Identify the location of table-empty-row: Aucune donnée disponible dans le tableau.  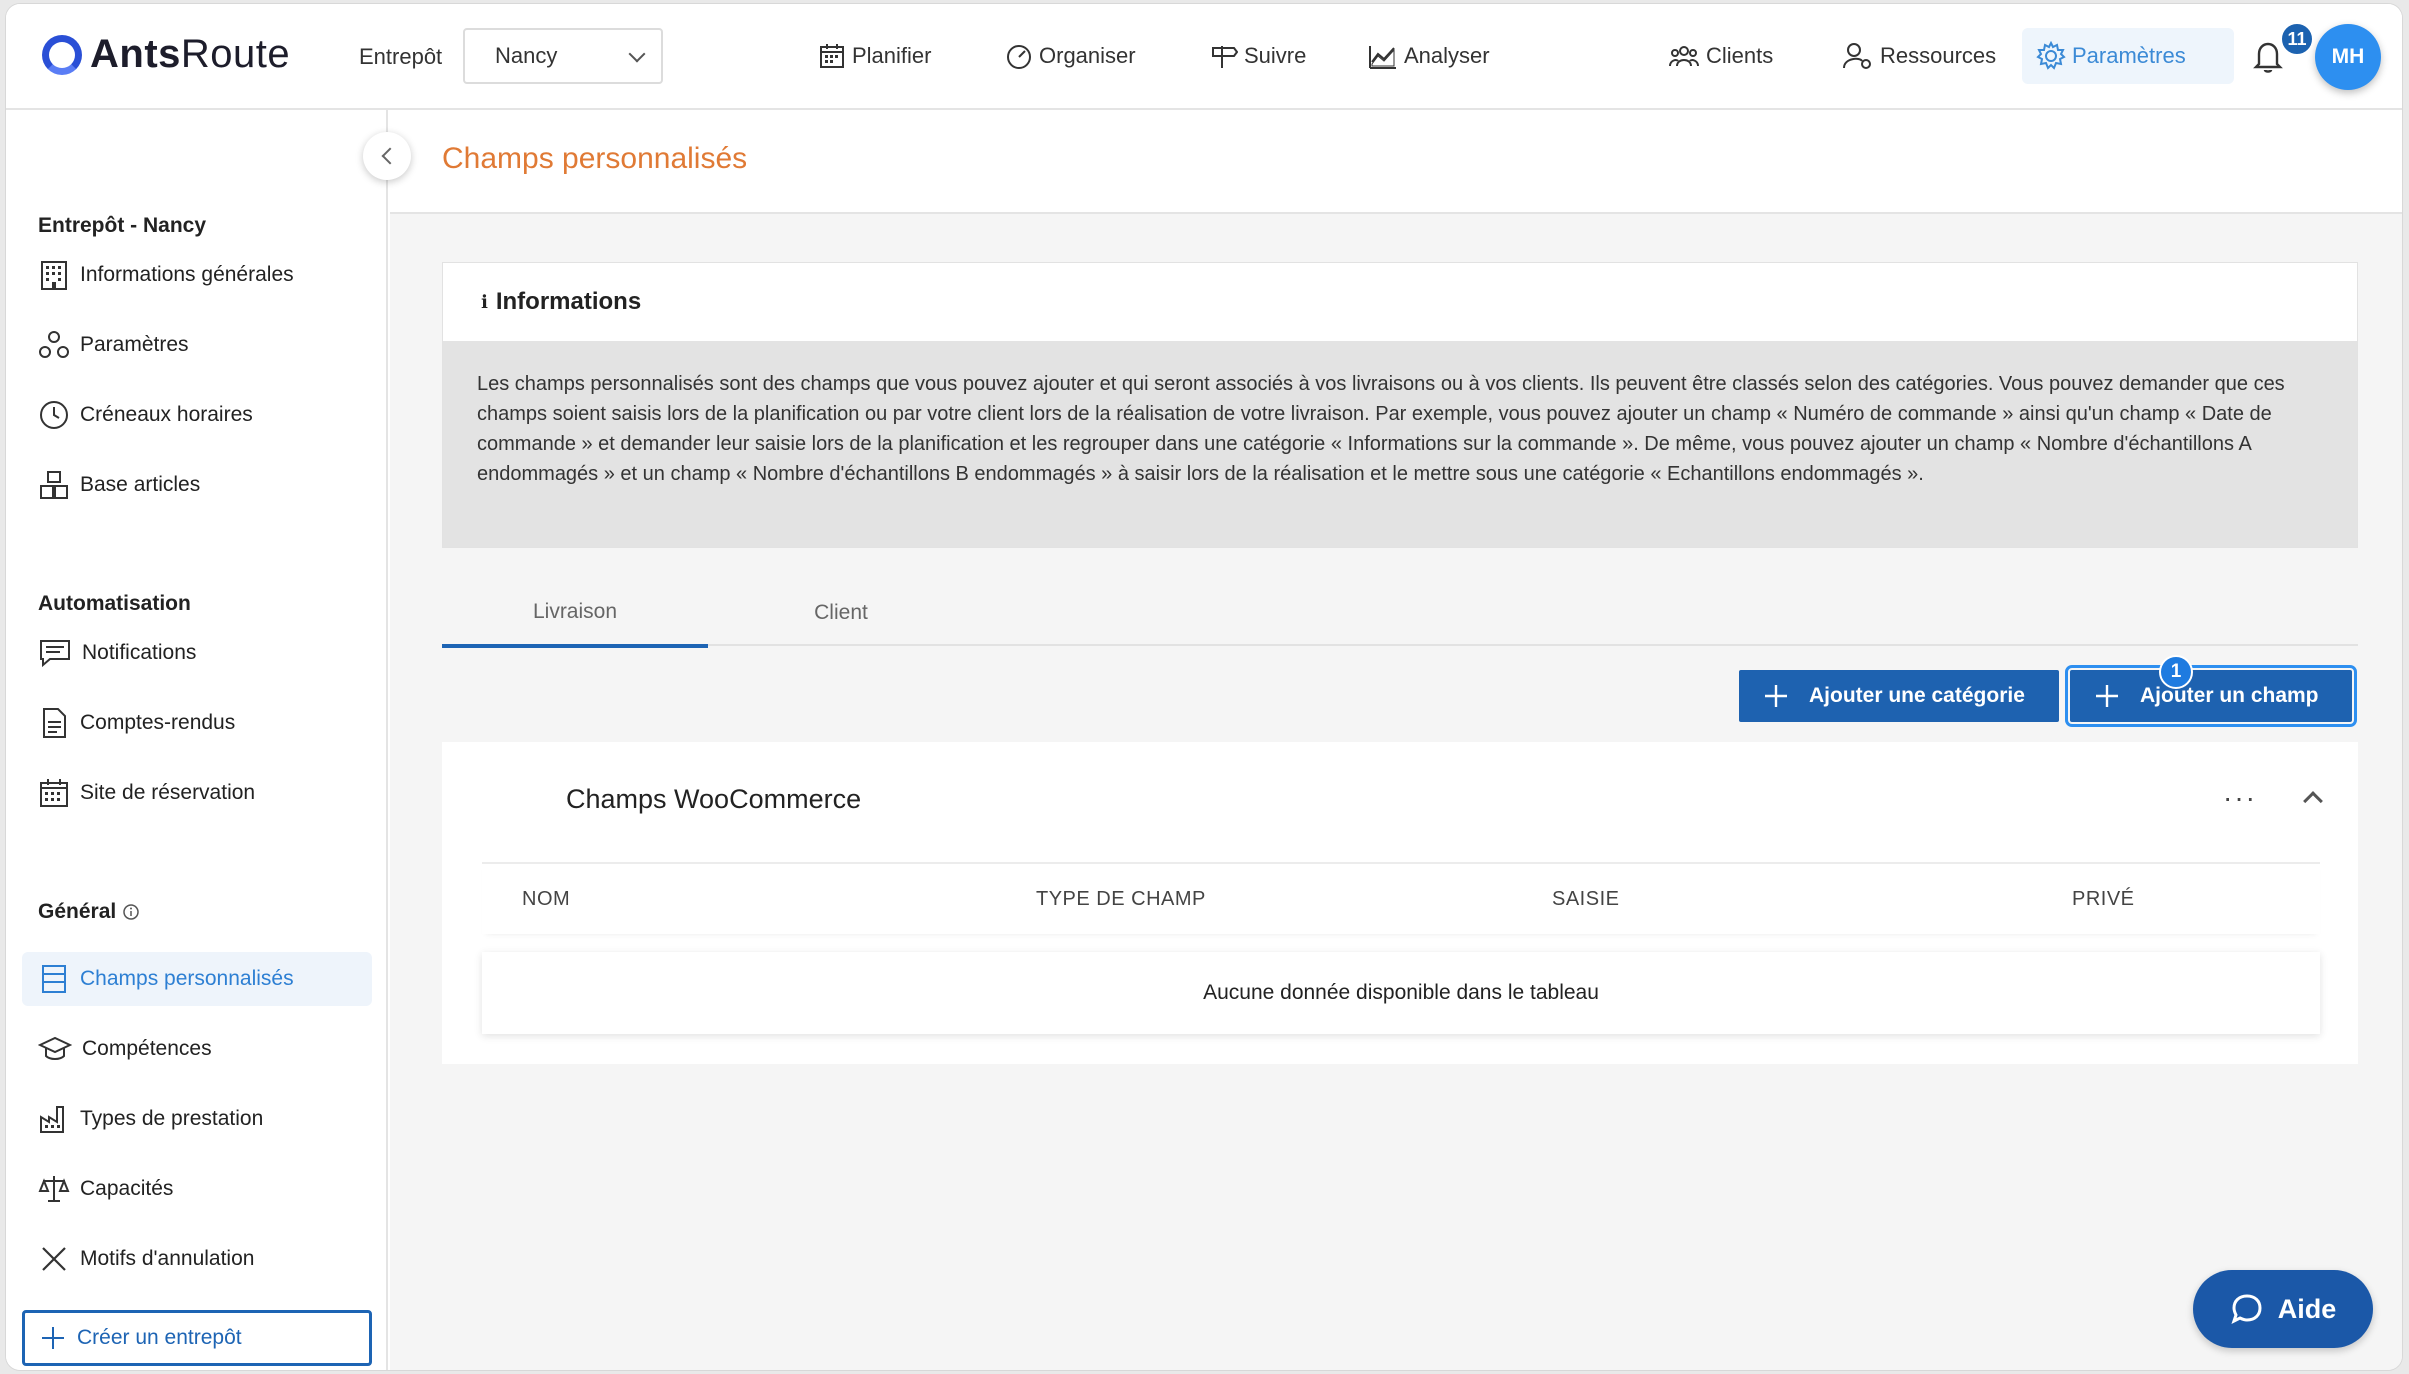
(1401, 993).